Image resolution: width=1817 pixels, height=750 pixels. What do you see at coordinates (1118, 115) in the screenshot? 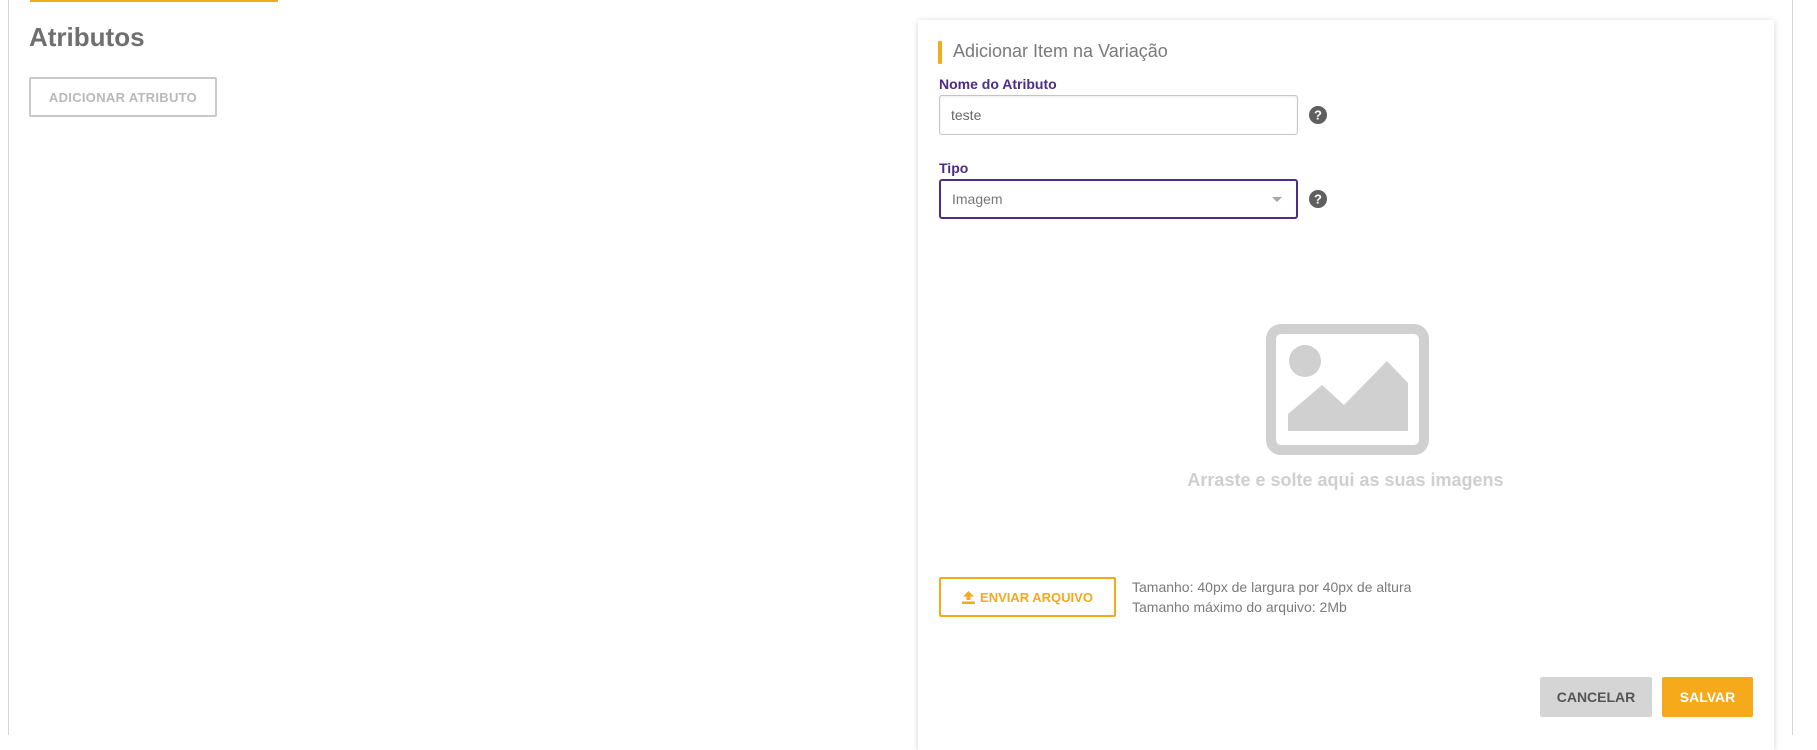
I see `attribute-name-input` at bounding box center [1118, 115].